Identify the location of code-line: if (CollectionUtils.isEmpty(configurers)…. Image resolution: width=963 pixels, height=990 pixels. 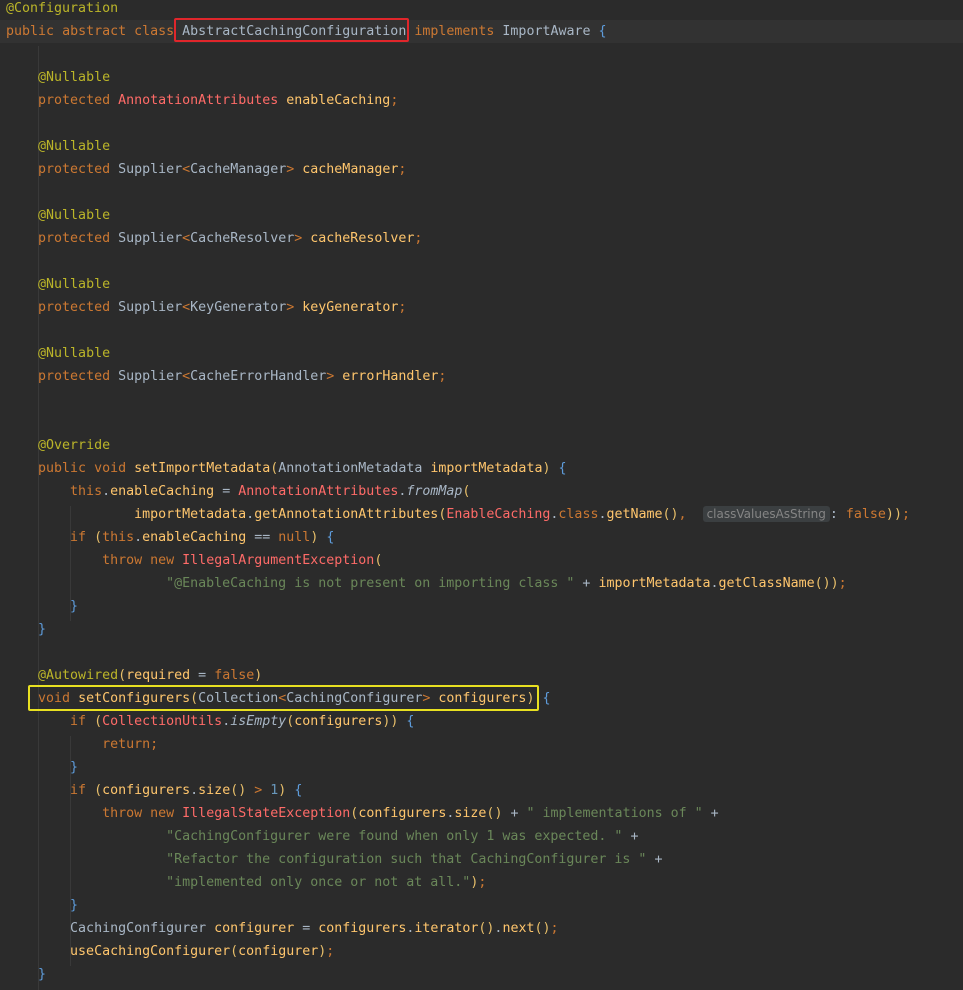
(481, 721).